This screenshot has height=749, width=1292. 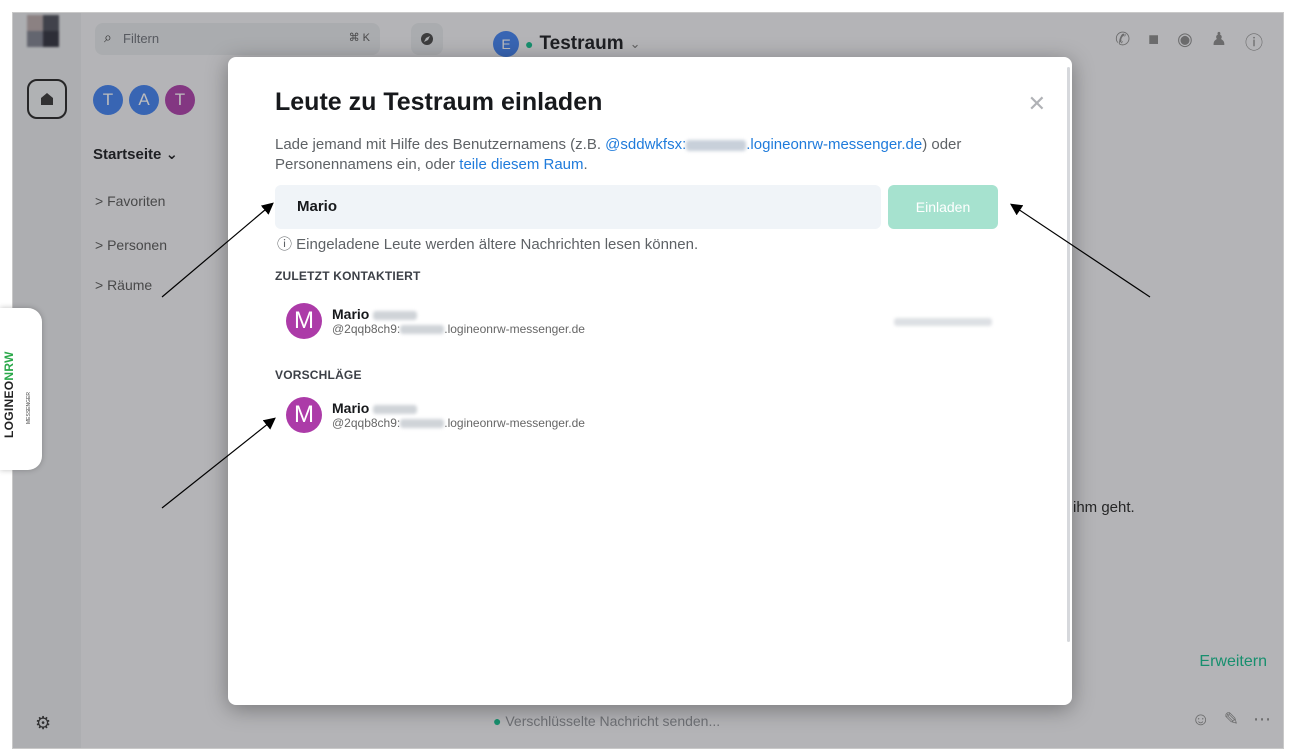 What do you see at coordinates (646, 144) in the screenshot?
I see `example-start: @sddwkfsx:` at bounding box center [646, 144].